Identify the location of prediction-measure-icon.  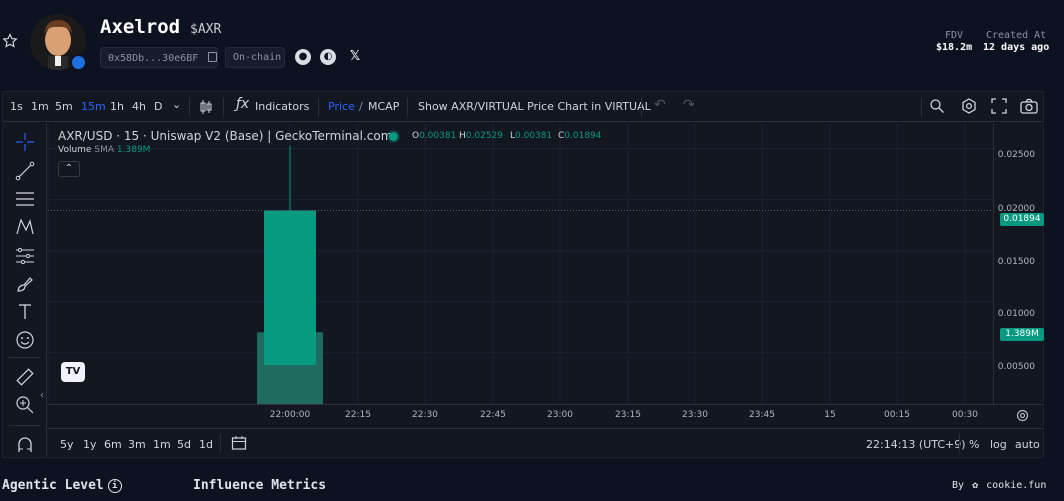
(25, 256).